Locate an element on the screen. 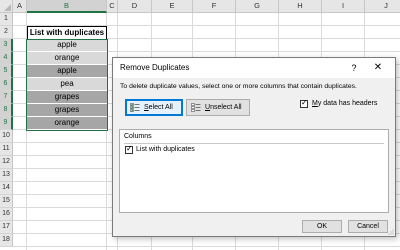 The image size is (400, 250). row-header-10: 10 is located at coordinates (6, 136).